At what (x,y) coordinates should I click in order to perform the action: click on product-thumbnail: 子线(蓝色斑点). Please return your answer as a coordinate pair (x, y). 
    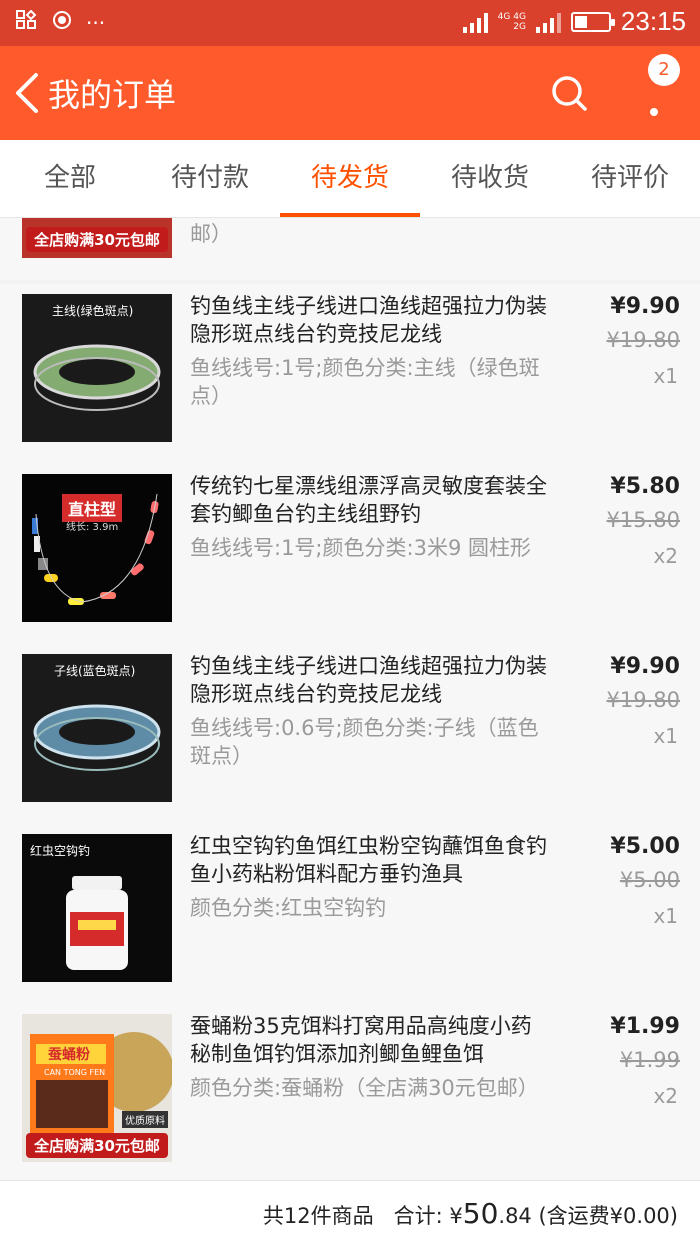
    Looking at the image, I should click on (97, 728).